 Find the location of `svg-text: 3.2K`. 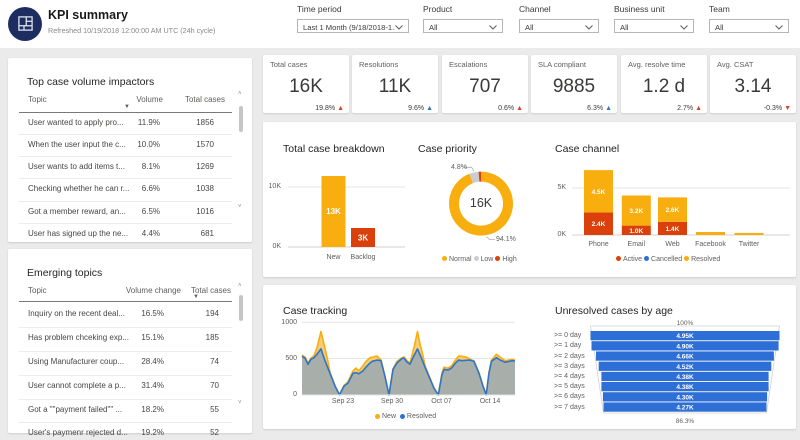

svg-text: 3.2K is located at coordinates (636, 211).